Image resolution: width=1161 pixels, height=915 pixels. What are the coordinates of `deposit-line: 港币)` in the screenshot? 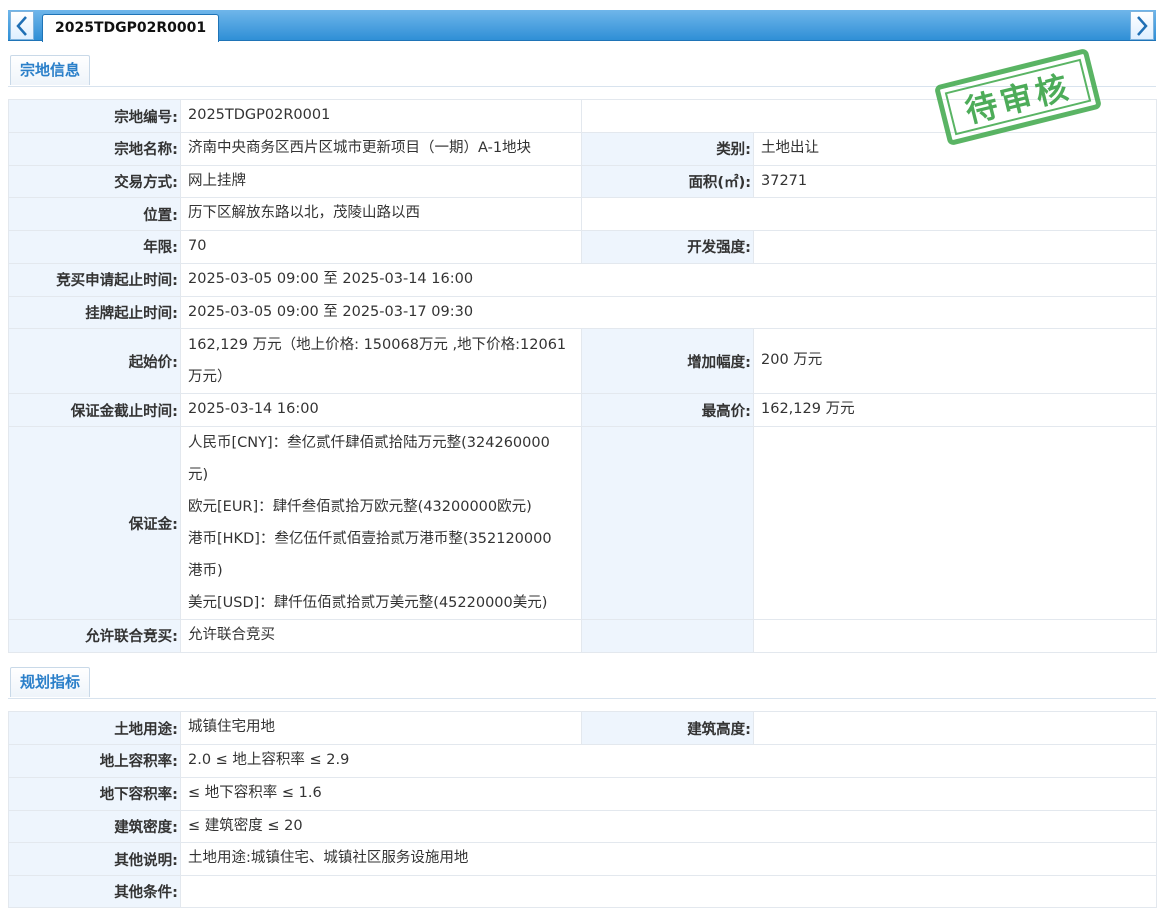 It's located at (205, 571).